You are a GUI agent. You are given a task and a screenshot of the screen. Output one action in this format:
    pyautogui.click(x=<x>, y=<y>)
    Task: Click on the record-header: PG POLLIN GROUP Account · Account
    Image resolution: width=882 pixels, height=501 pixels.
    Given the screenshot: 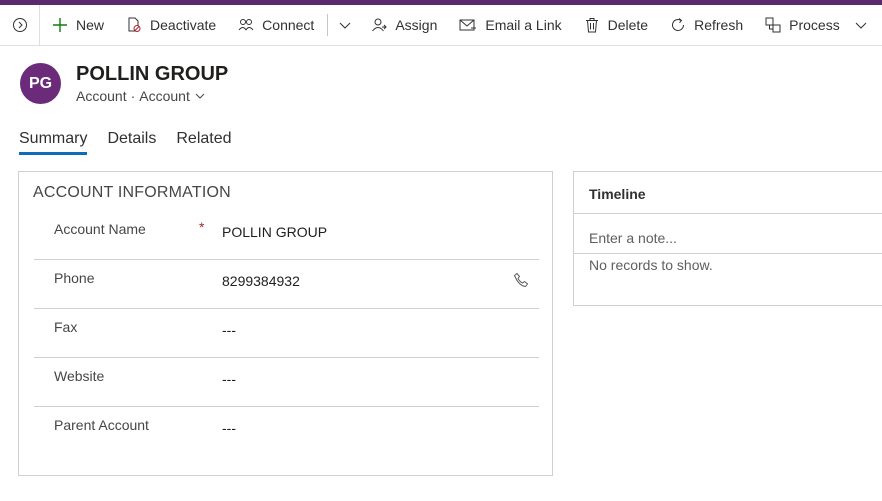 What is the action you would take?
    pyautogui.click(x=124, y=82)
    